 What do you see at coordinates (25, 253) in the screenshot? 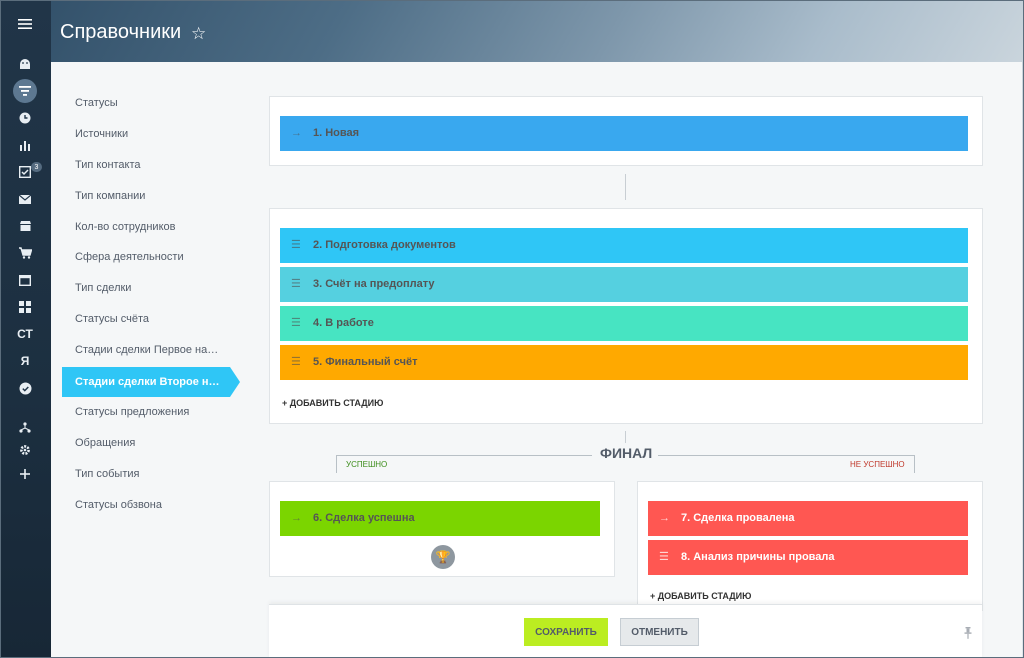
I see `cart-icon` at bounding box center [25, 253].